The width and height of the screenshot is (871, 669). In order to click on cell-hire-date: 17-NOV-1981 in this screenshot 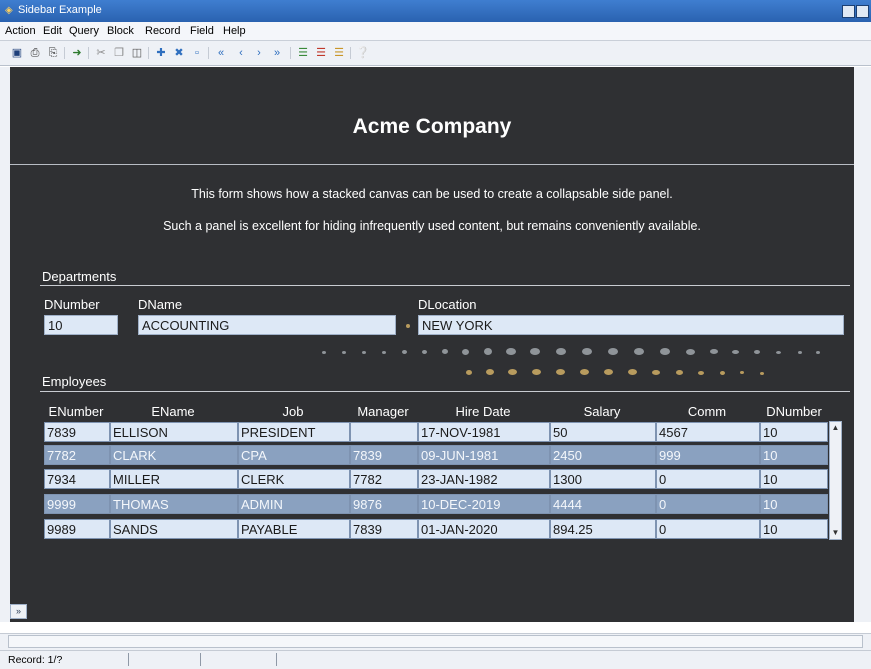, I will do `click(484, 432)`.